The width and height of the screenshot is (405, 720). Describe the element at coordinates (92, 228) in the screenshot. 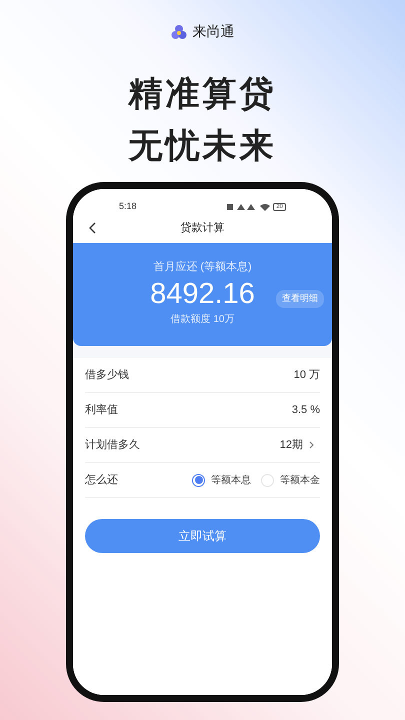

I see `back-icon` at that location.